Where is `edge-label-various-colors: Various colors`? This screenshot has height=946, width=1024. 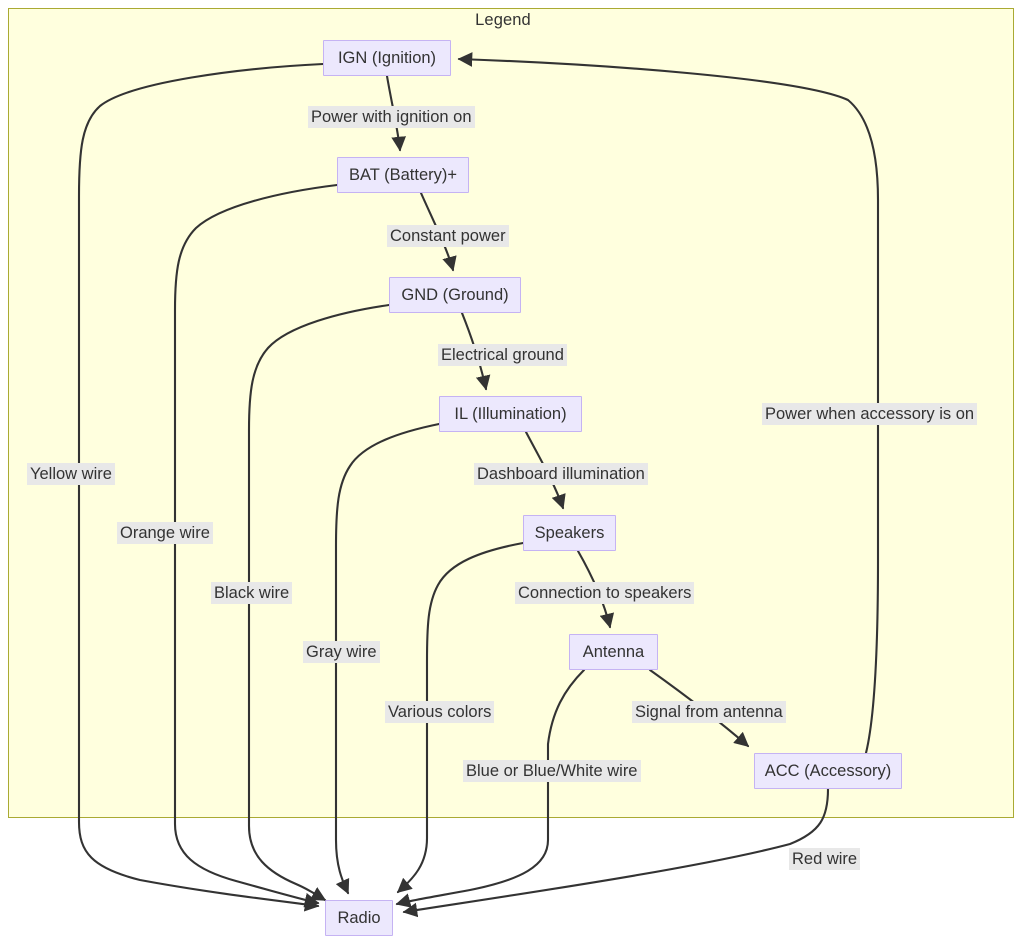 edge-label-various-colors: Various colors is located at coordinates (440, 712).